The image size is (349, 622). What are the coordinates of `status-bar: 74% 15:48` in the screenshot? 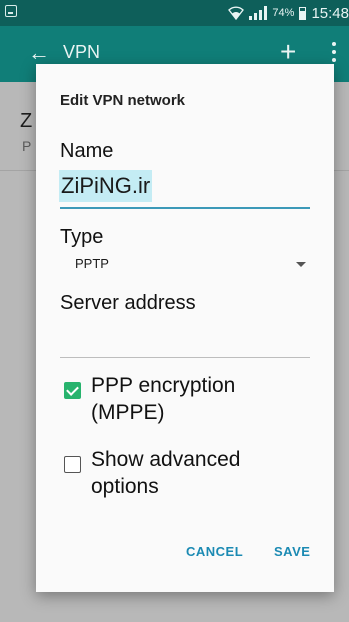 It's located at (174, 13).